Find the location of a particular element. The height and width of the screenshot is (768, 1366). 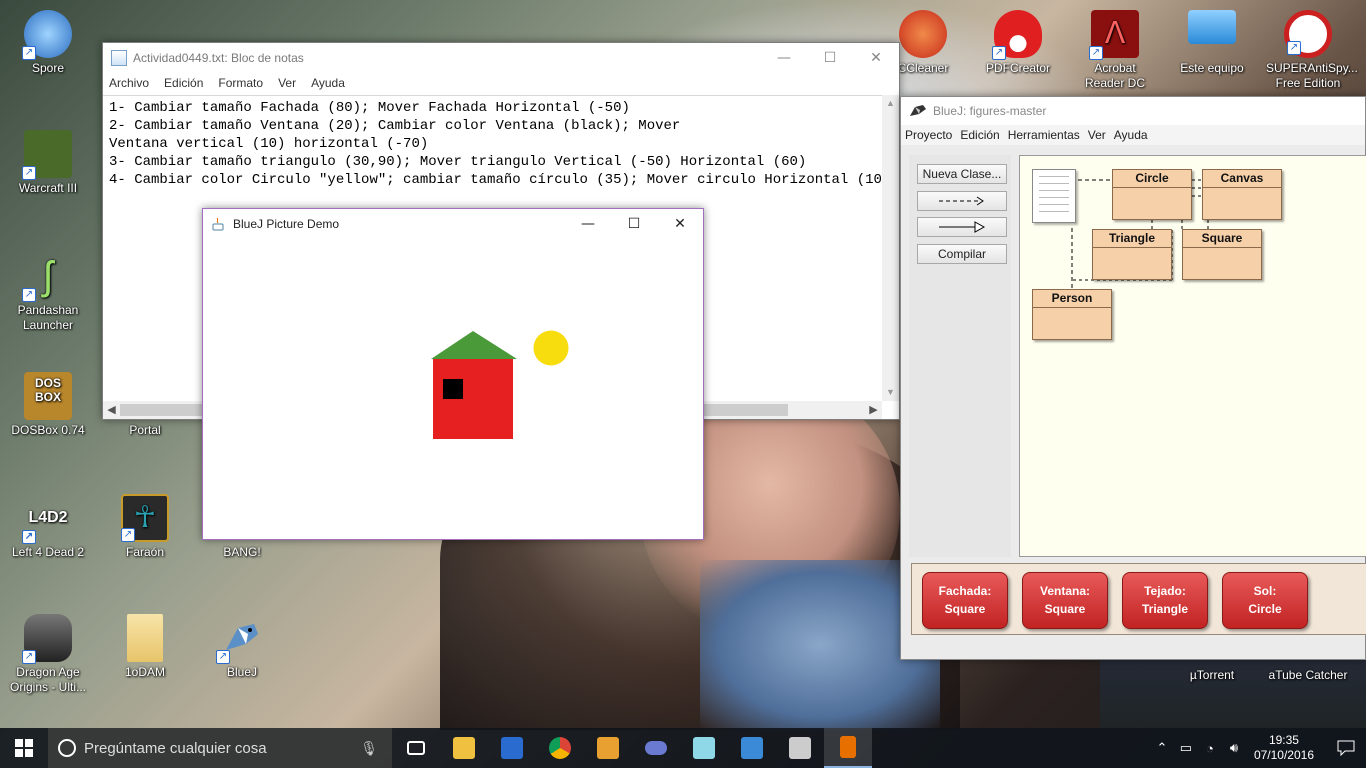

class-triangle: Triangle is located at coordinates (1132, 254).